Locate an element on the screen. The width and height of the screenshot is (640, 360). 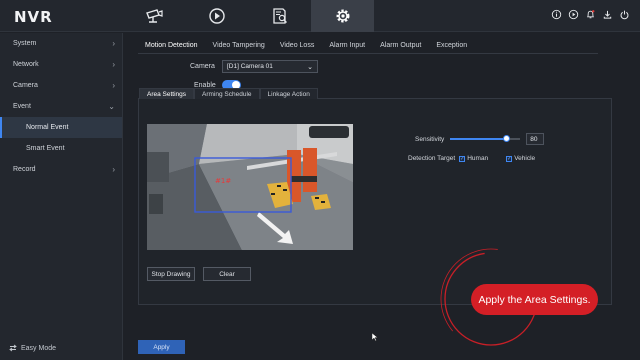
sidebar-item-system: System › is located at coordinates (61, 43).